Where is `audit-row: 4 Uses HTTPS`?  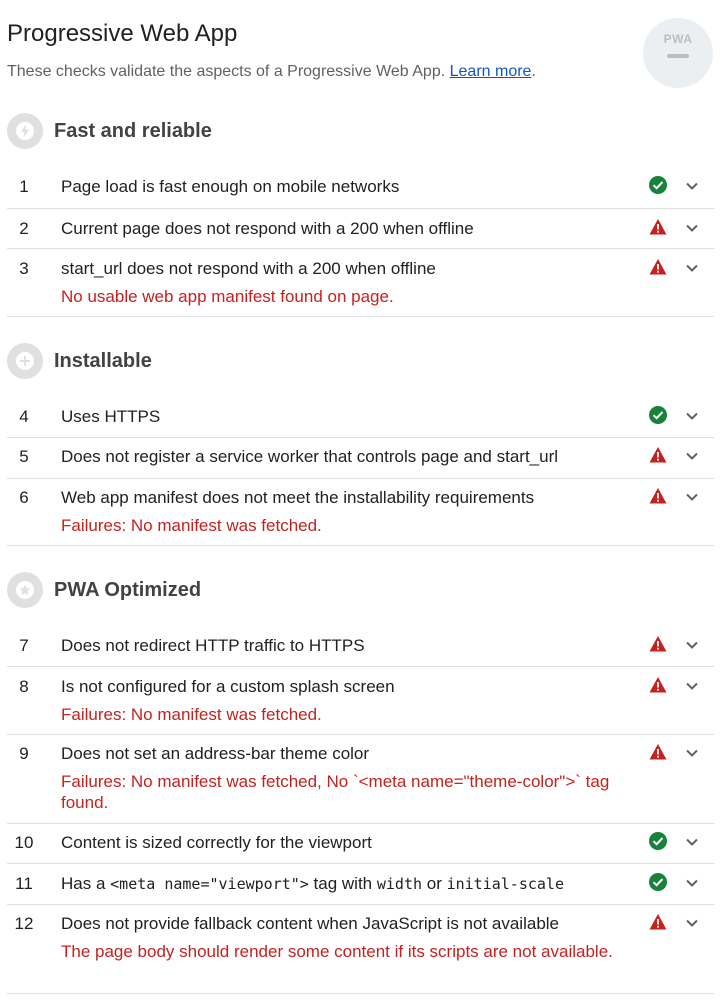
audit-row: 4 Uses HTTPS is located at coordinates (360, 417).